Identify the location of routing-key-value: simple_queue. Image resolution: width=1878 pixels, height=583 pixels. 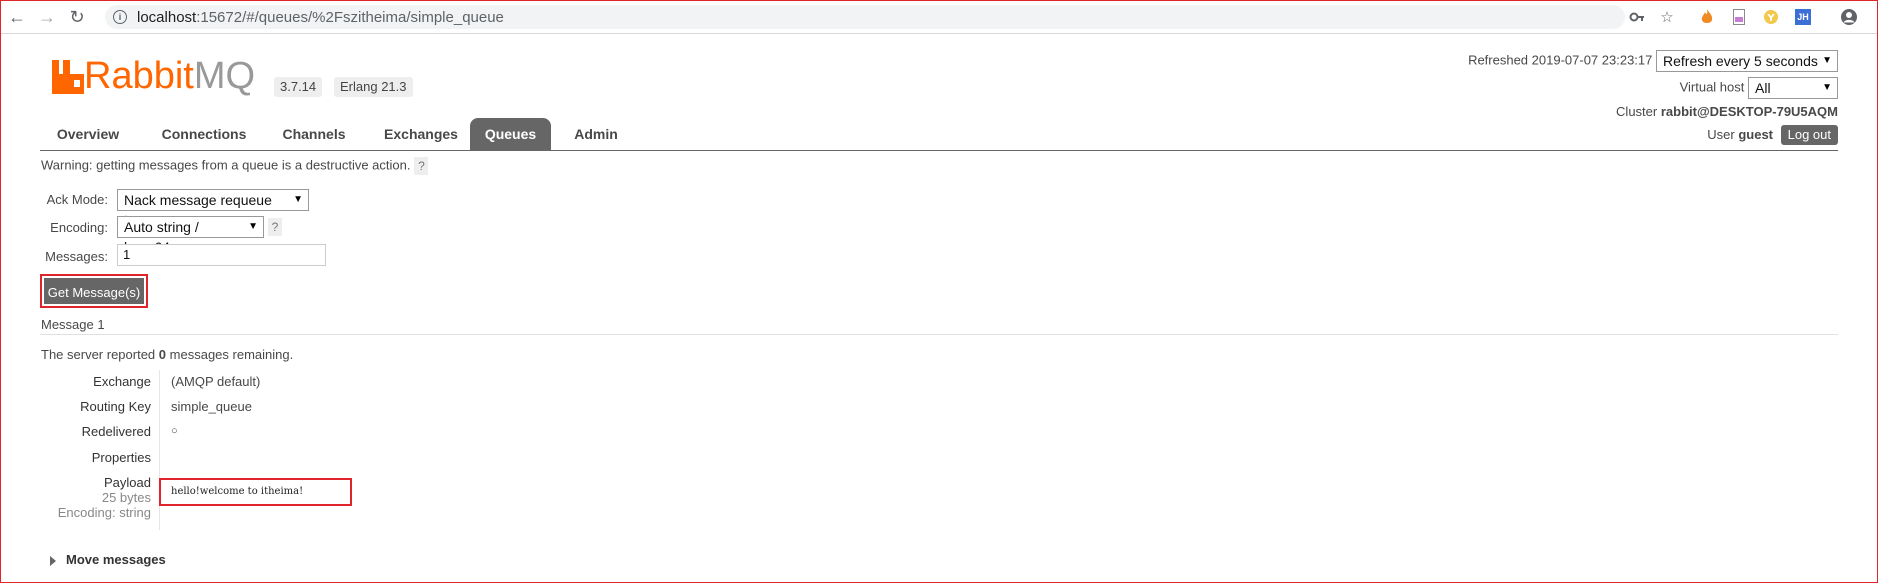
(211, 406).